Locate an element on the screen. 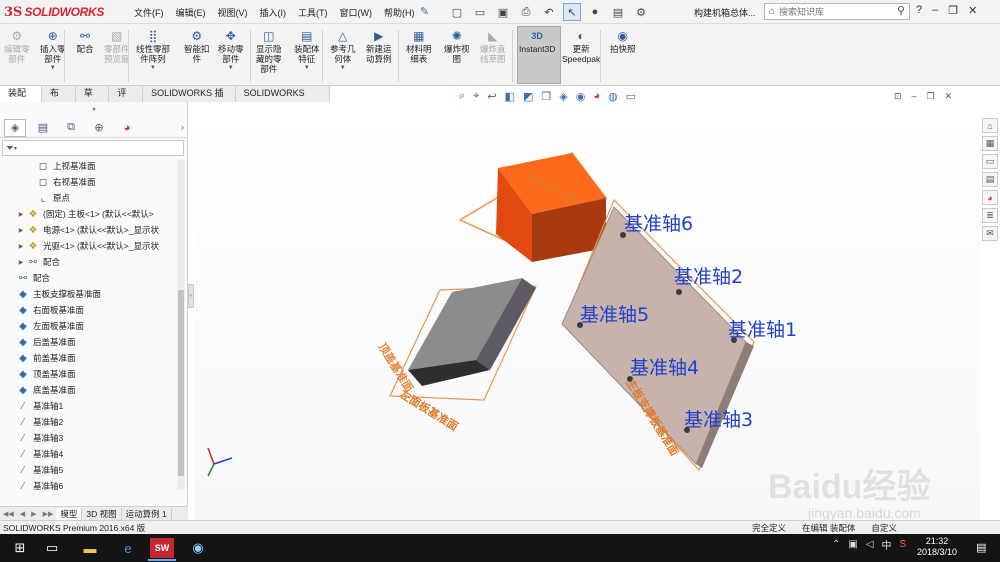 The height and width of the screenshot is (562, 1000). tree-item: ⁄ 基准轴5 is located at coordinates (88, 470).